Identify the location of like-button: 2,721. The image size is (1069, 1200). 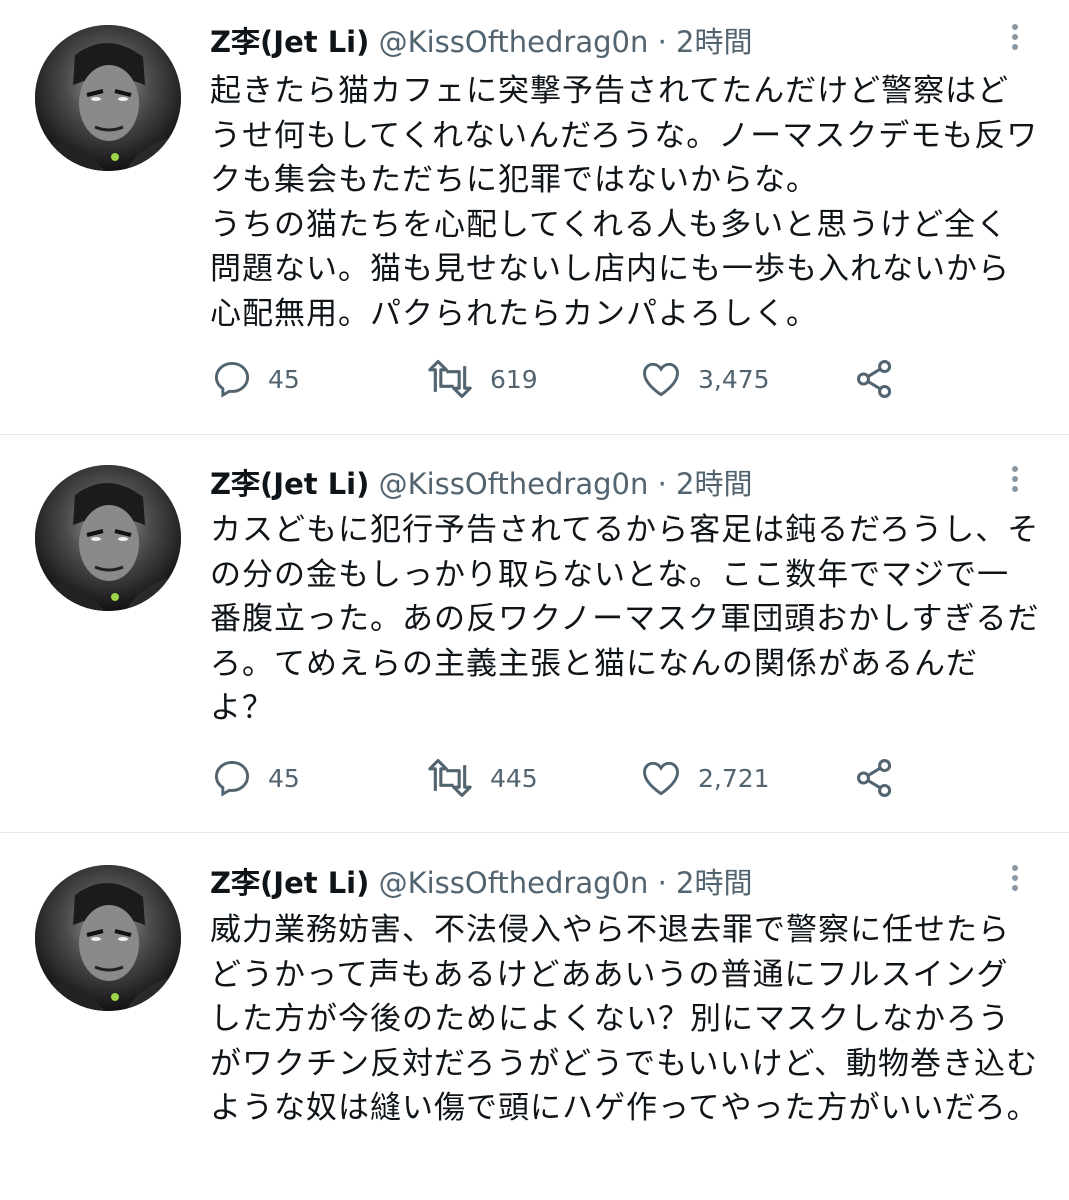
(704, 778).